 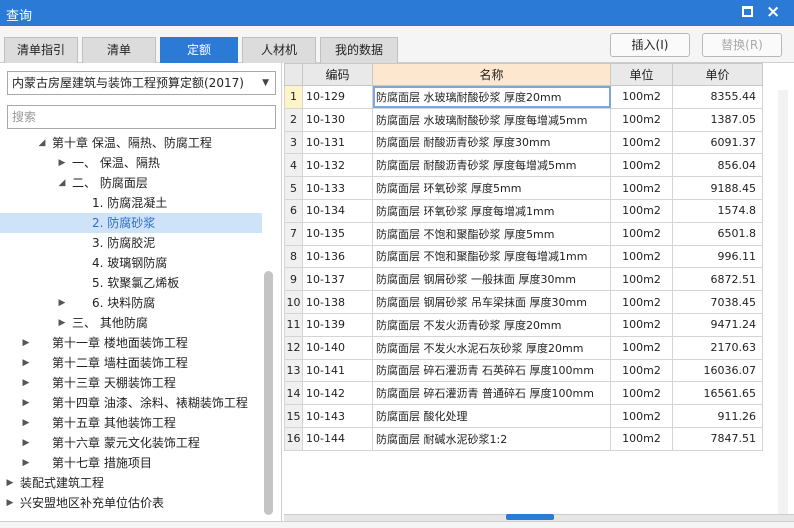 What do you see at coordinates (141, 117) in the screenshot?
I see `search-input` at bounding box center [141, 117].